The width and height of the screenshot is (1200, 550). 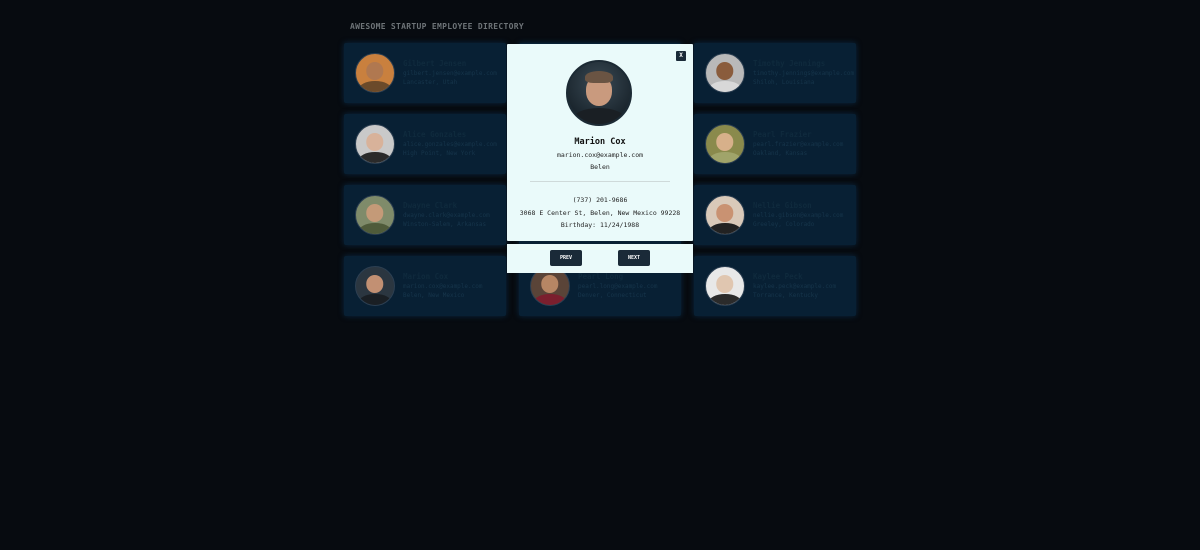 I want to click on next-button: NEXT, so click(x=634, y=258).